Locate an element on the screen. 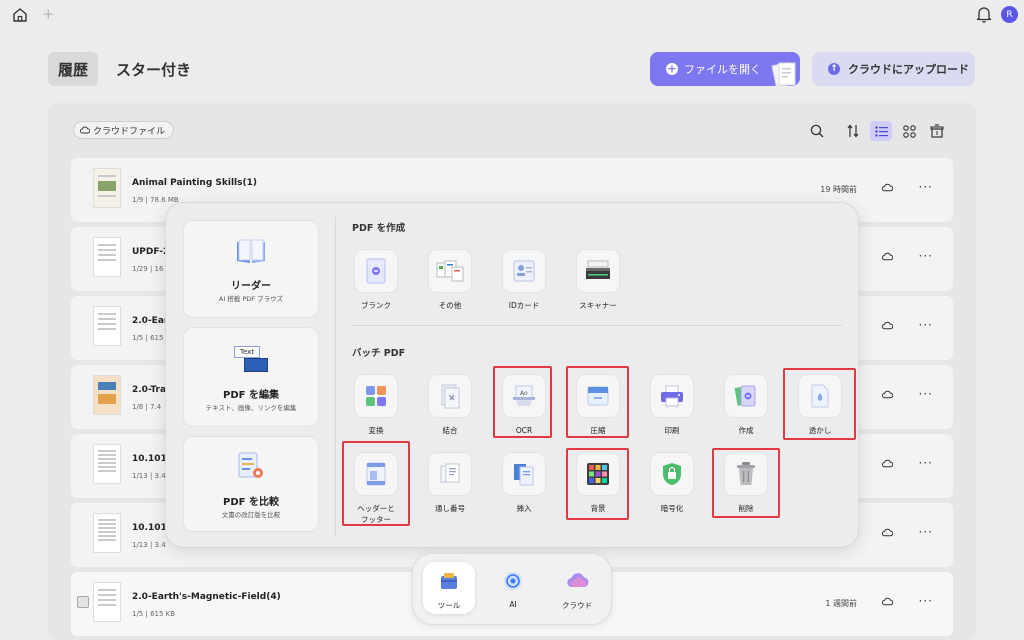  list-view-icon is located at coordinates (881, 131).